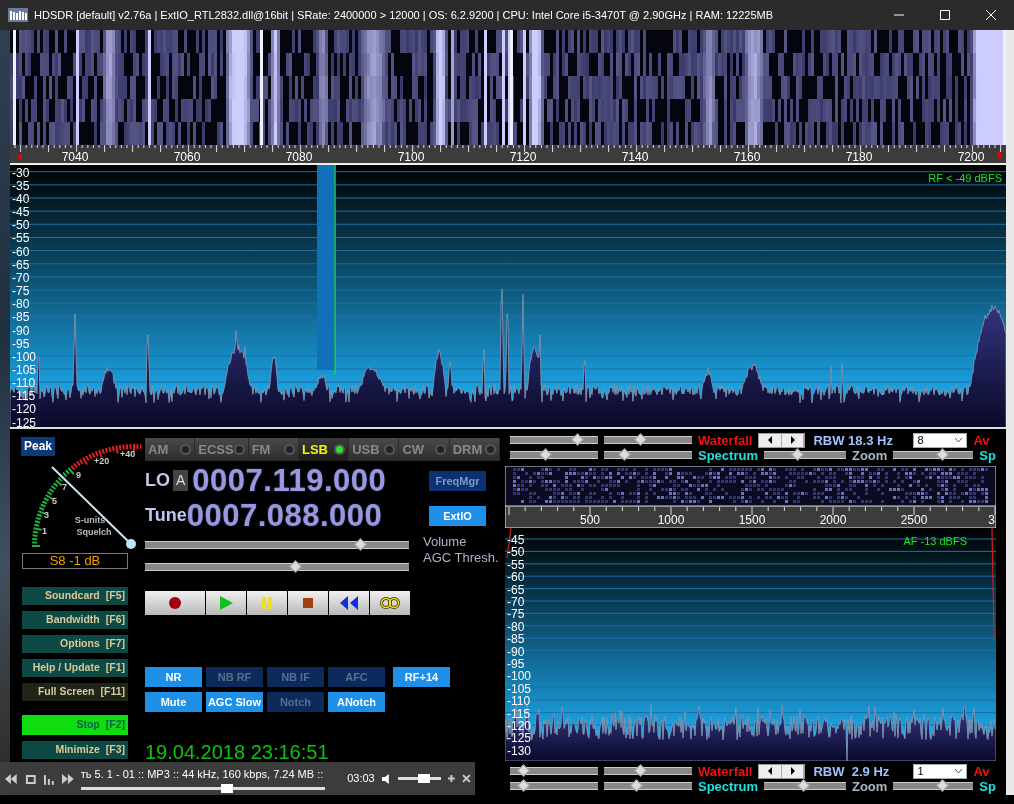 Image resolution: width=1014 pixels, height=804 pixels. I want to click on scroll-left-icon, so click(19, 156).